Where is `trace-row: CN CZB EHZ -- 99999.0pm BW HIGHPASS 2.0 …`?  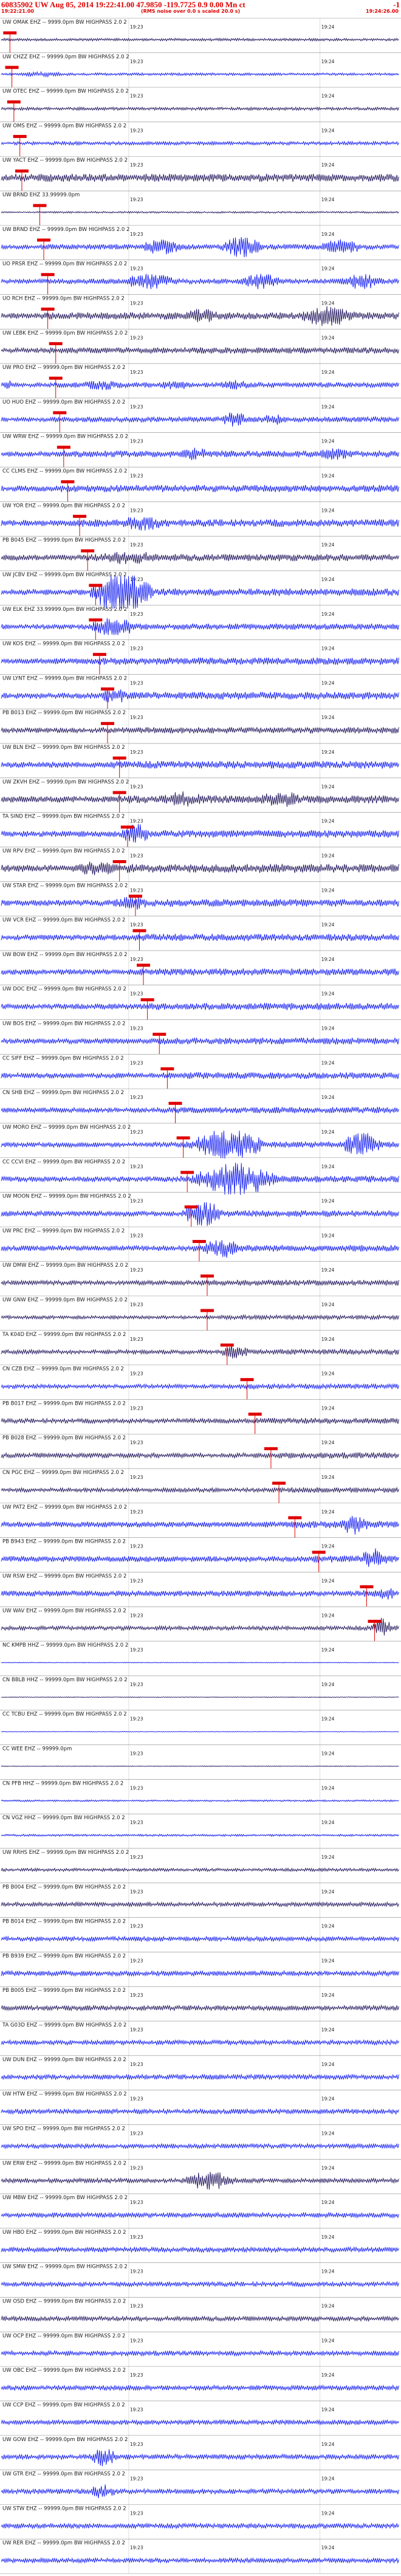
trace-row: CN CZB EHZ -- 99999.0pm BW HIGHPASS 2.0 … is located at coordinates (200, 1382).